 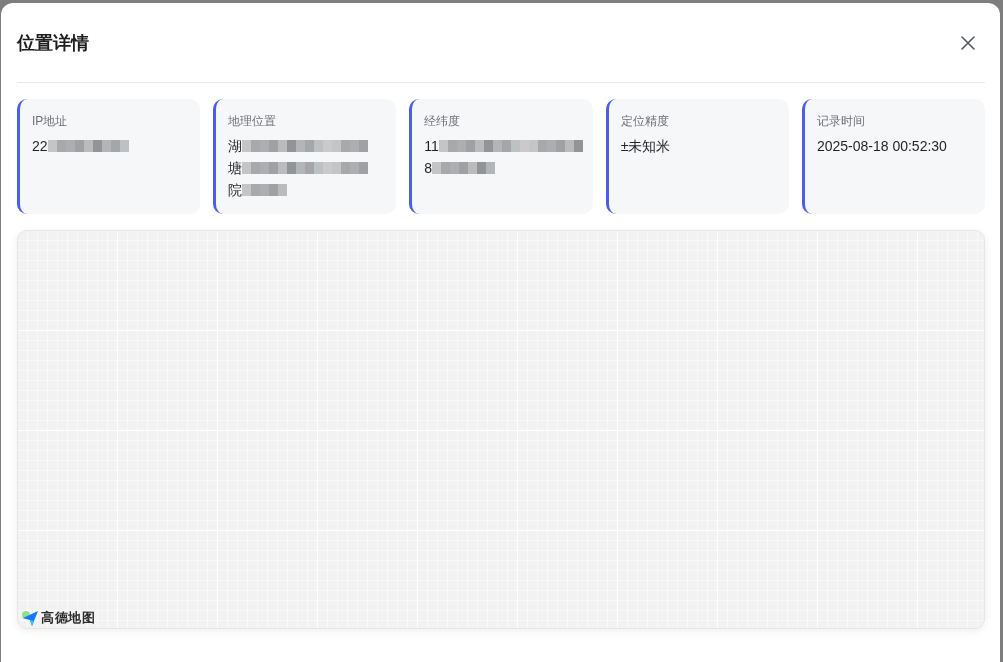 I want to click on card-label: IP地址, so click(x=50, y=121).